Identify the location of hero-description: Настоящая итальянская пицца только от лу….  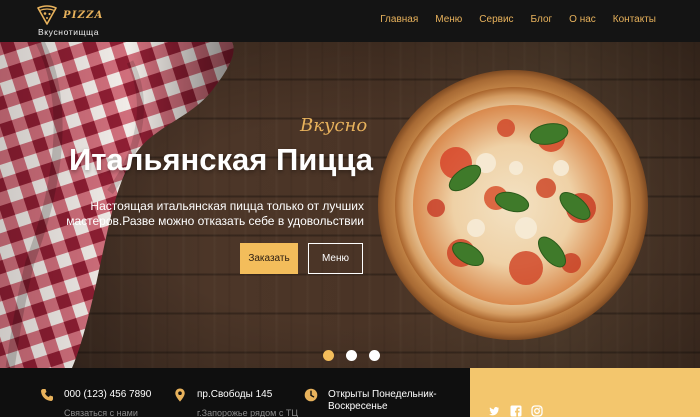
(215, 213).